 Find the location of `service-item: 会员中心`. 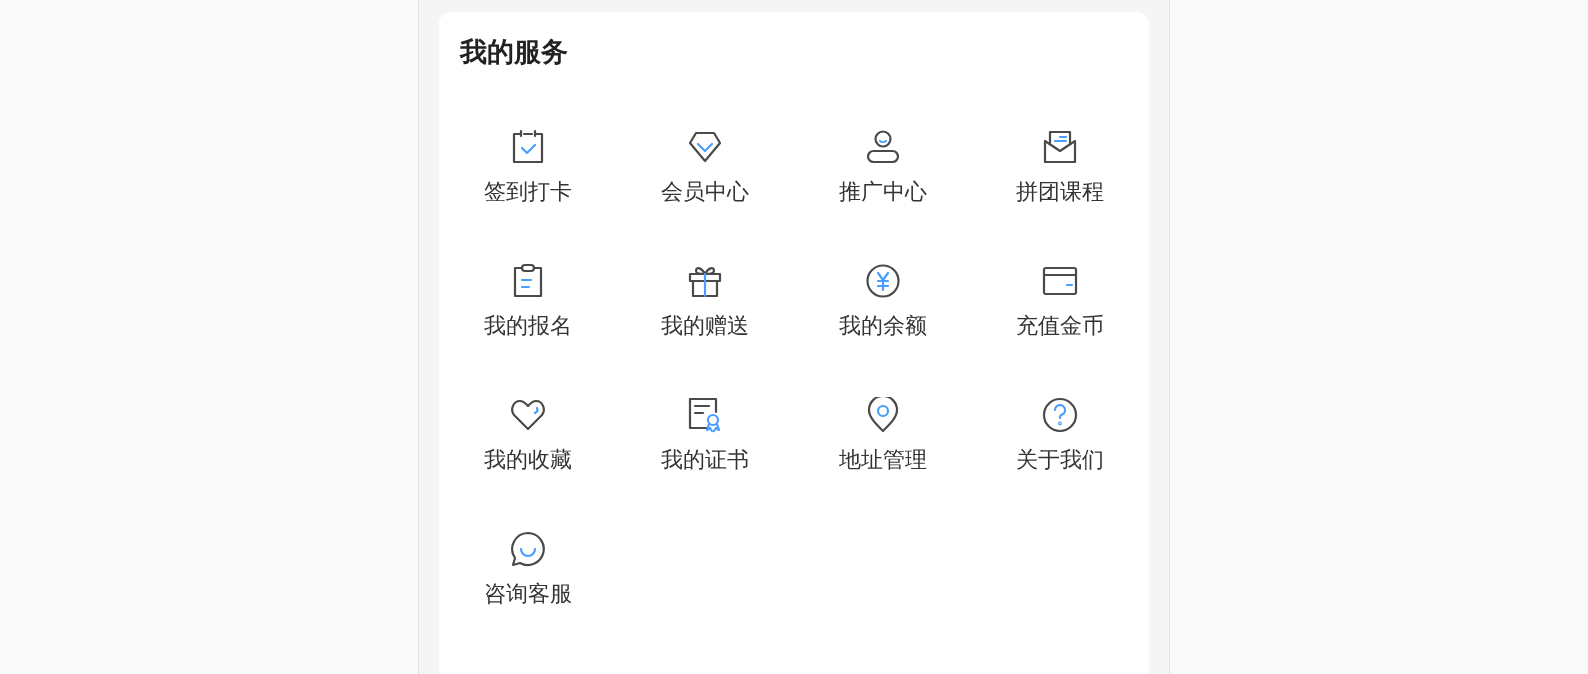

service-item: 会员中心 is located at coordinates (705, 168).